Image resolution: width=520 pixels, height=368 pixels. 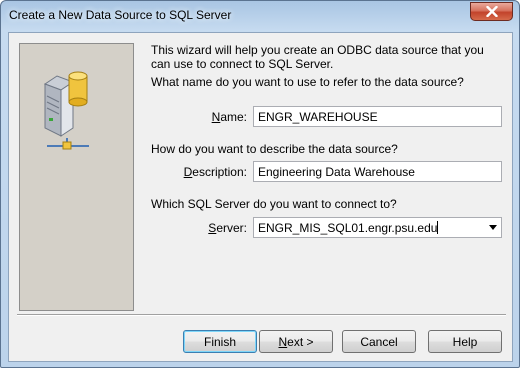 I want to click on description-label-accel: D, so click(x=188, y=172).